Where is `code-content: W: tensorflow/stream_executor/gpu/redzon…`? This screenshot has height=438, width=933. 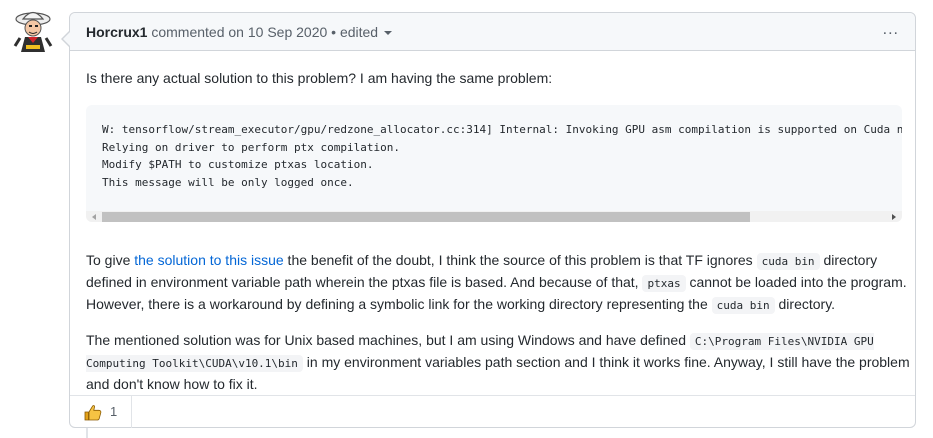 code-content: W: tensorflow/stream_executor/gpu/redzon… is located at coordinates (502, 156).